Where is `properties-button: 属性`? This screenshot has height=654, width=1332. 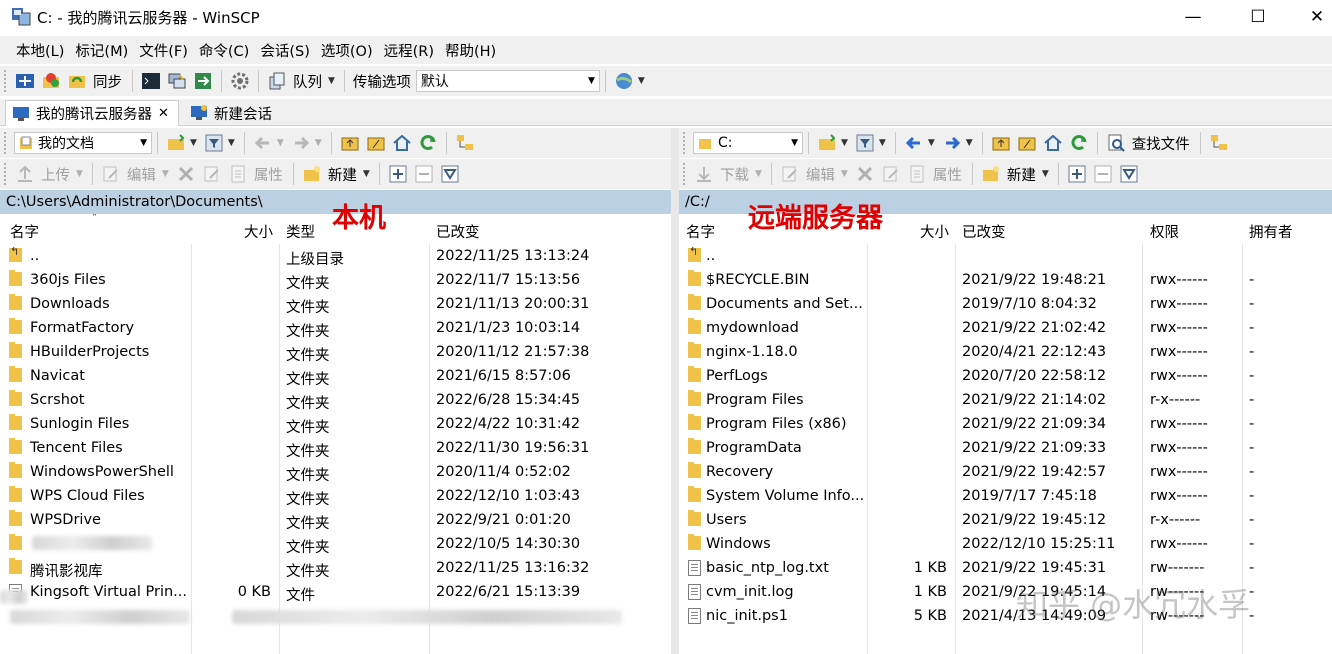
properties-button: 属性 is located at coordinates (268, 174).